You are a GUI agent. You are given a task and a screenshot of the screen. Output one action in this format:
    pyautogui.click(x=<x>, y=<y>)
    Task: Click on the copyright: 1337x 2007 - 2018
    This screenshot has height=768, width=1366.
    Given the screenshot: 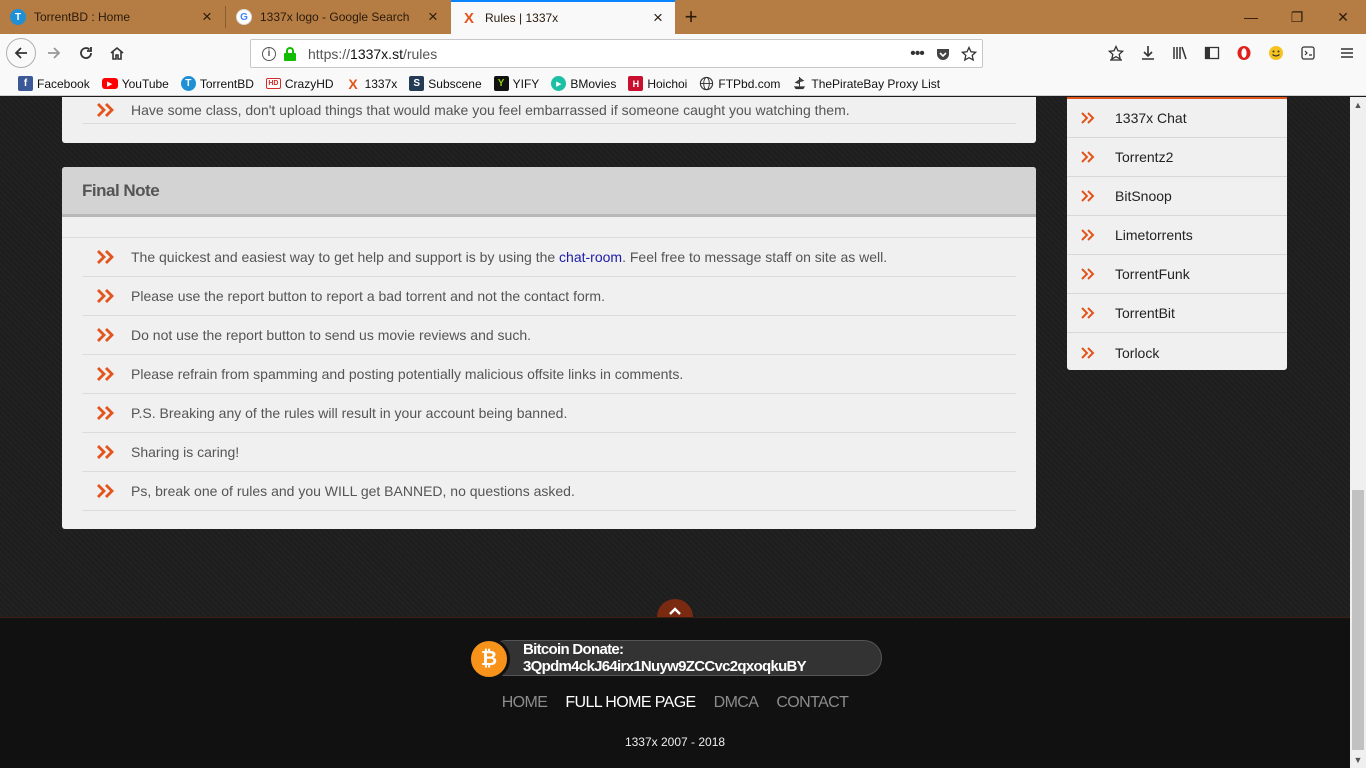 What is the action you would take?
    pyautogui.click(x=675, y=742)
    